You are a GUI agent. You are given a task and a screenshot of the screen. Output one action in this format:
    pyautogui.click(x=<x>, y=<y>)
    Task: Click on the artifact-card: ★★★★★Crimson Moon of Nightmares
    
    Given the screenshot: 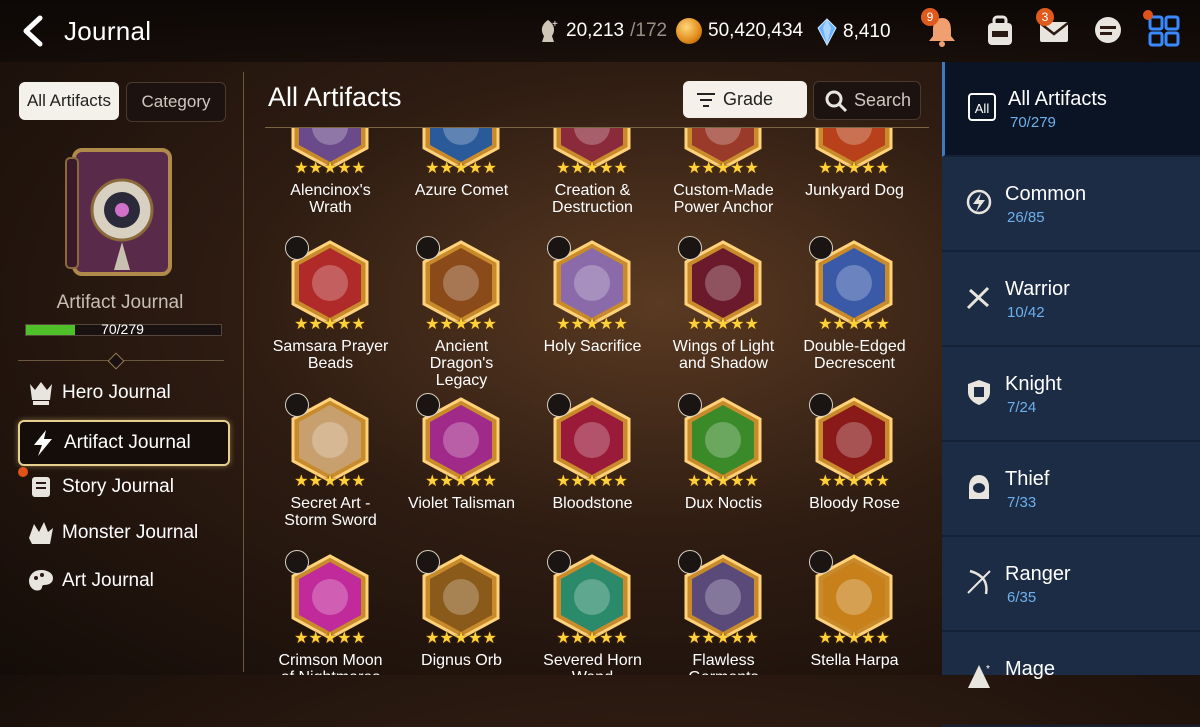 What is the action you would take?
    pyautogui.click(x=330, y=607)
    